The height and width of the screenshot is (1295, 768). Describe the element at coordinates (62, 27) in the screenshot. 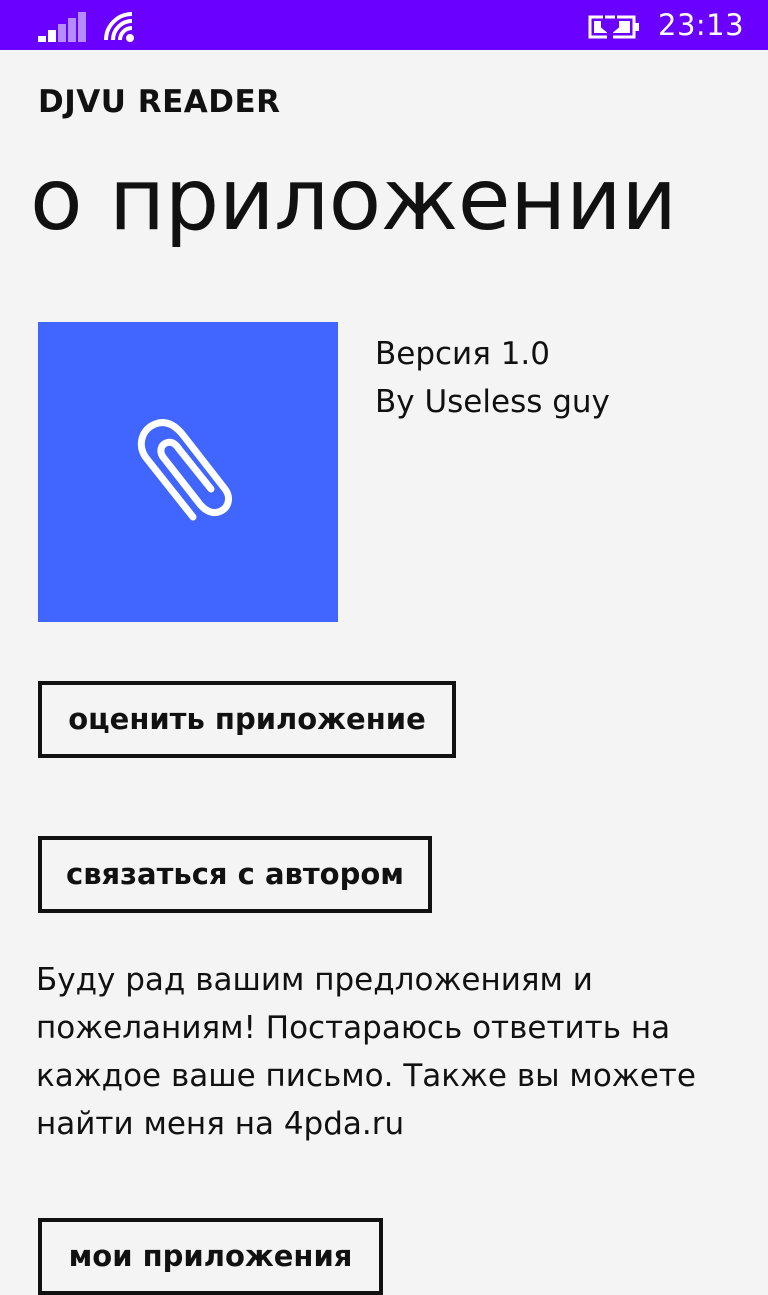

I see `signal-icon` at that location.